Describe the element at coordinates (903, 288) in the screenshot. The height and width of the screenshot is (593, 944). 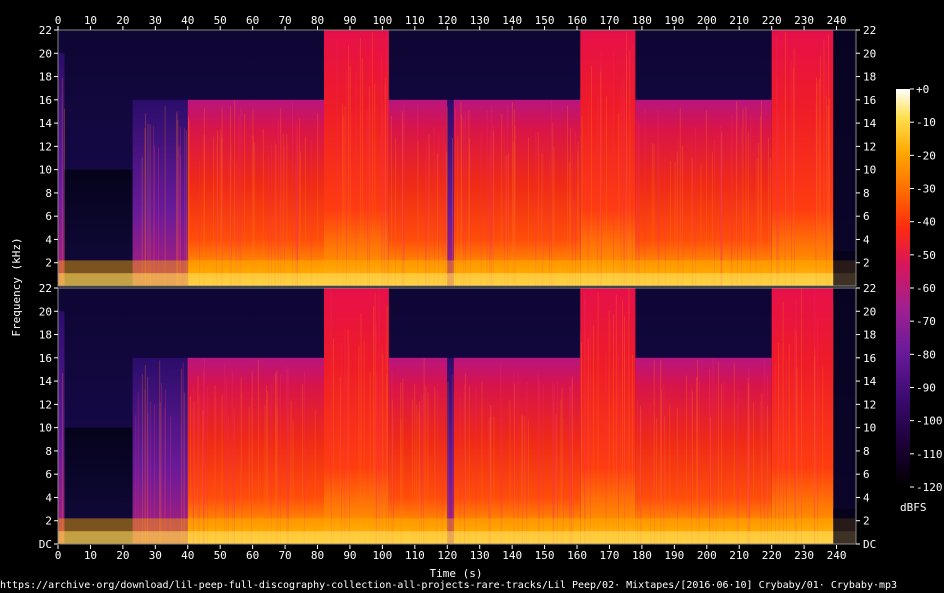
I see `colorbar` at that location.